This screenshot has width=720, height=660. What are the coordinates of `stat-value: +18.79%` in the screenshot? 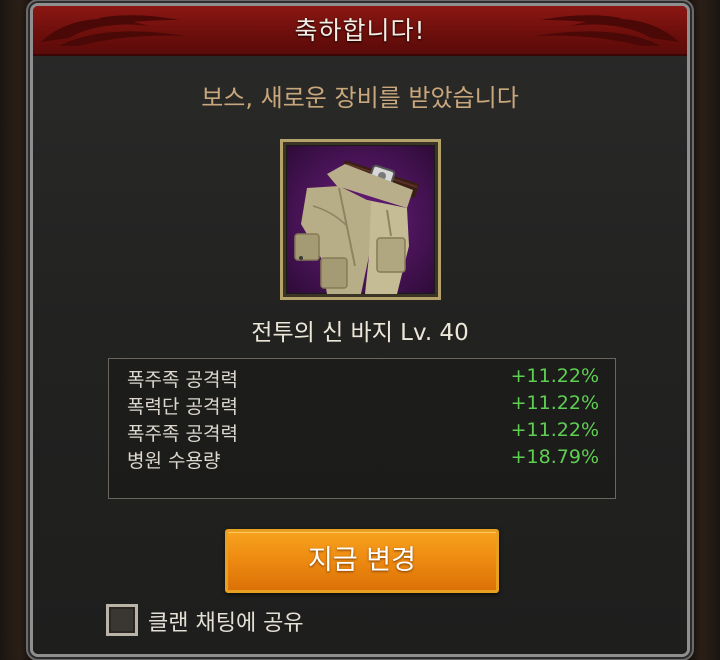 It's located at (554, 457).